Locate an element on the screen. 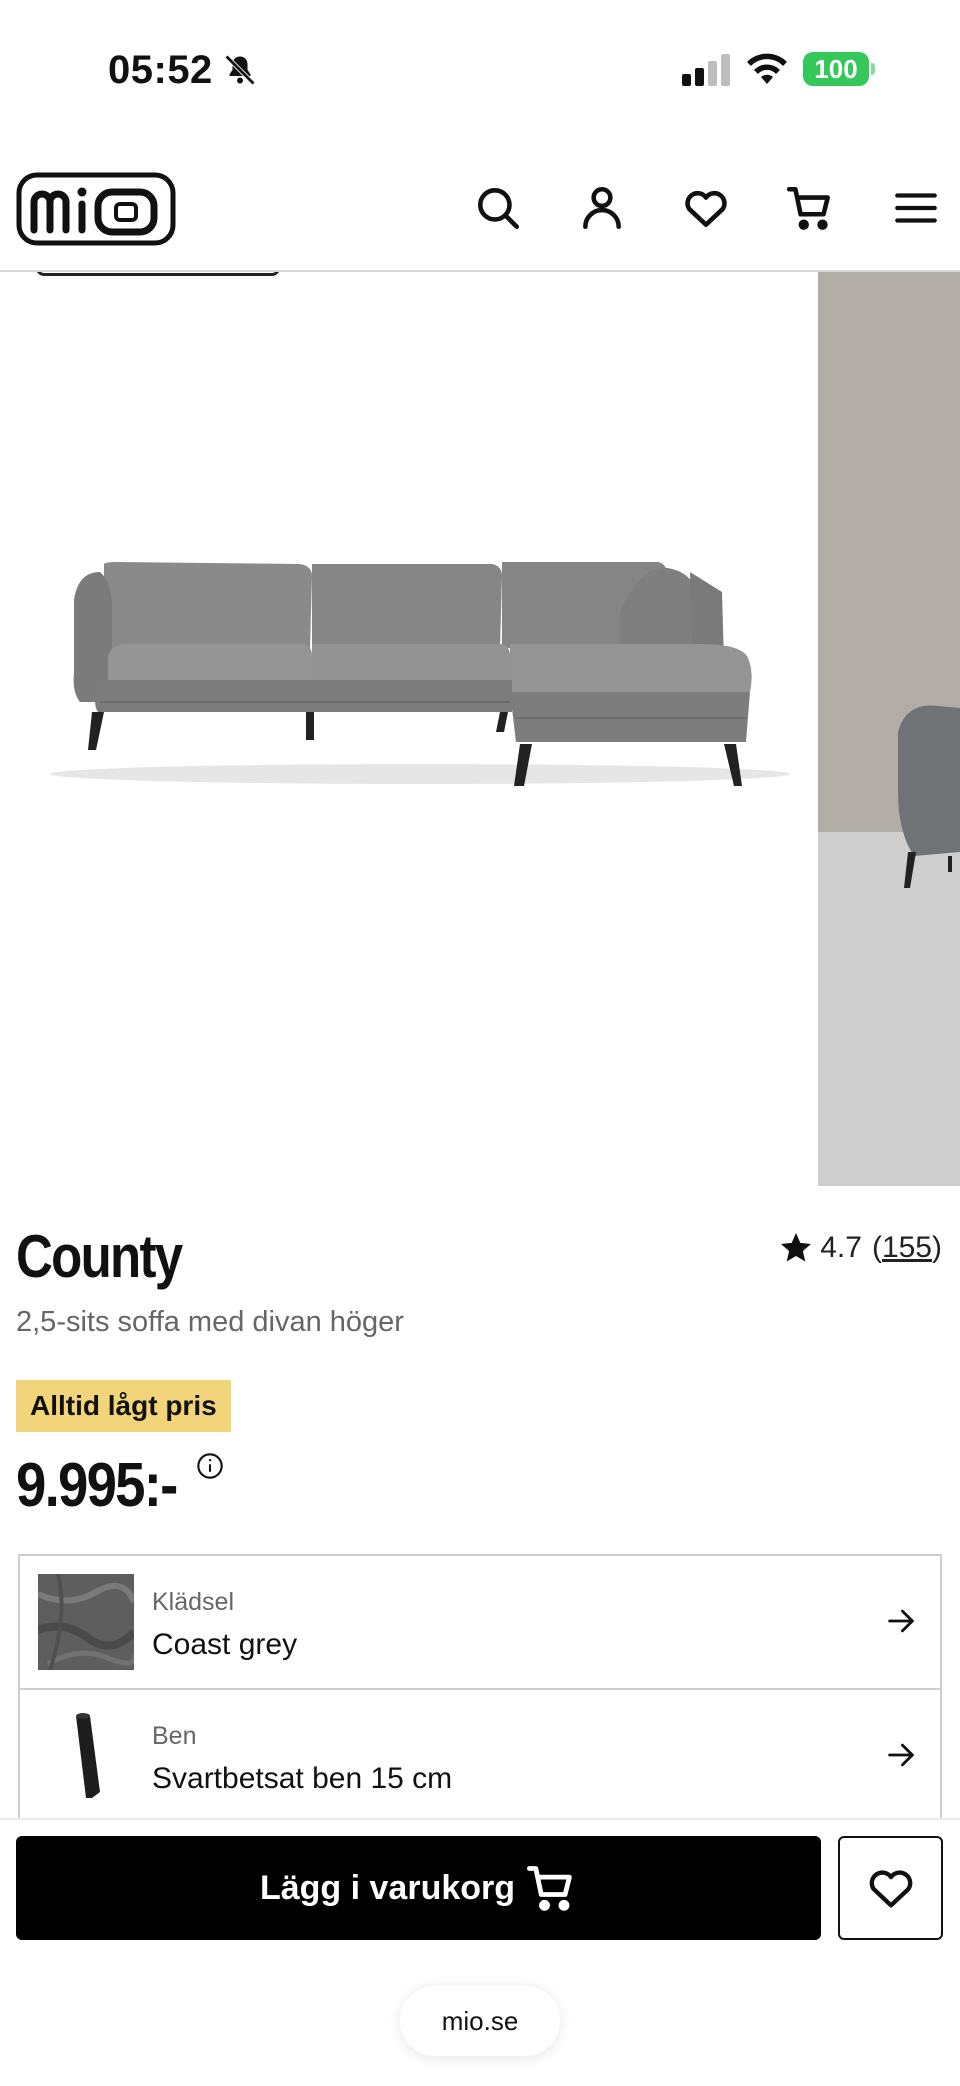  fabric-swatch is located at coordinates (86, 1622).